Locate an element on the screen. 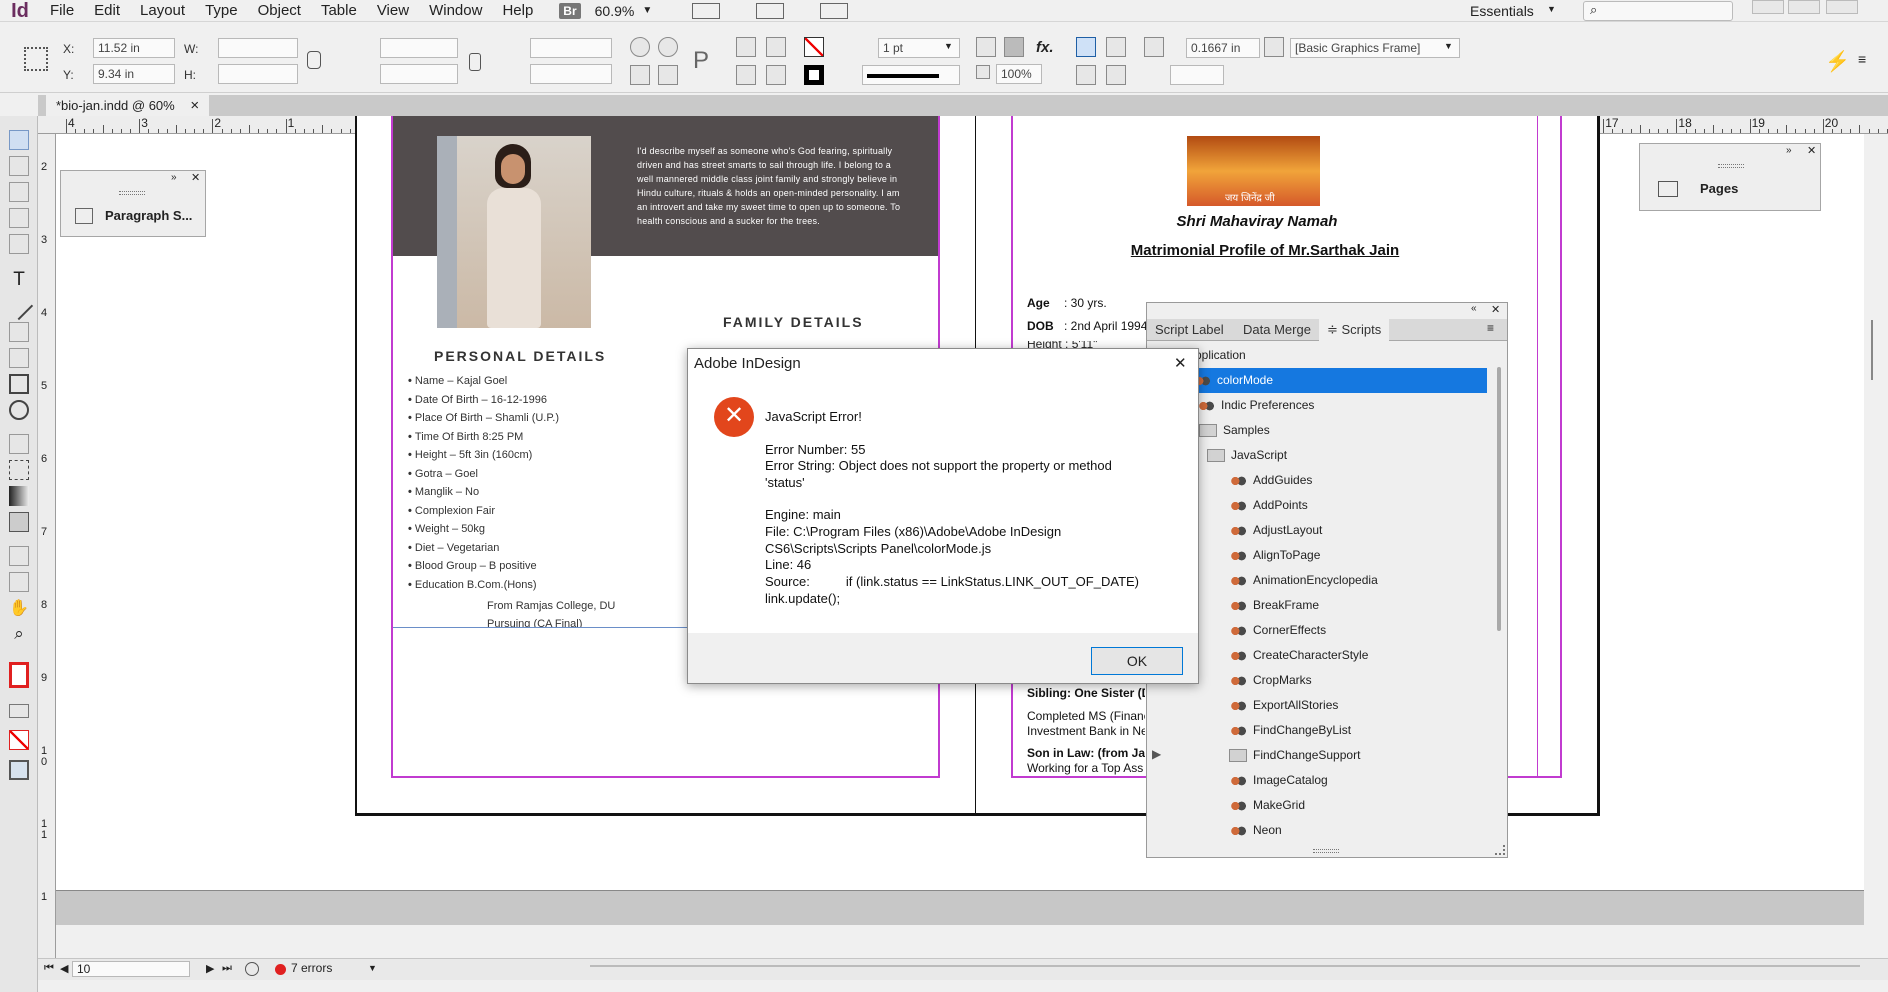 The width and height of the screenshot is (1888, 992). select-previous-icon is located at coordinates (776, 47).